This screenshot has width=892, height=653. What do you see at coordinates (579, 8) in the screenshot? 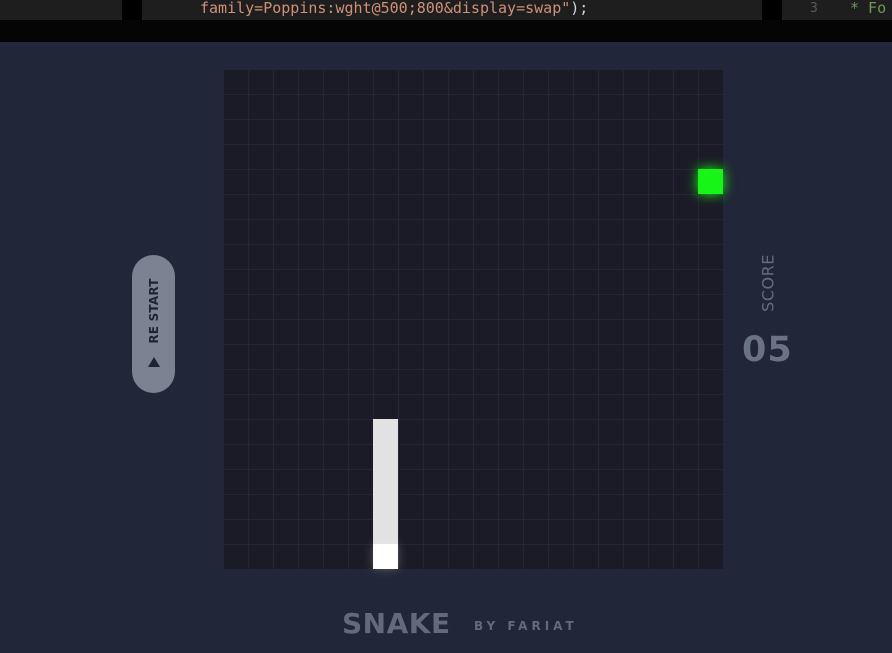
I see `code-tail: );` at bounding box center [579, 8].